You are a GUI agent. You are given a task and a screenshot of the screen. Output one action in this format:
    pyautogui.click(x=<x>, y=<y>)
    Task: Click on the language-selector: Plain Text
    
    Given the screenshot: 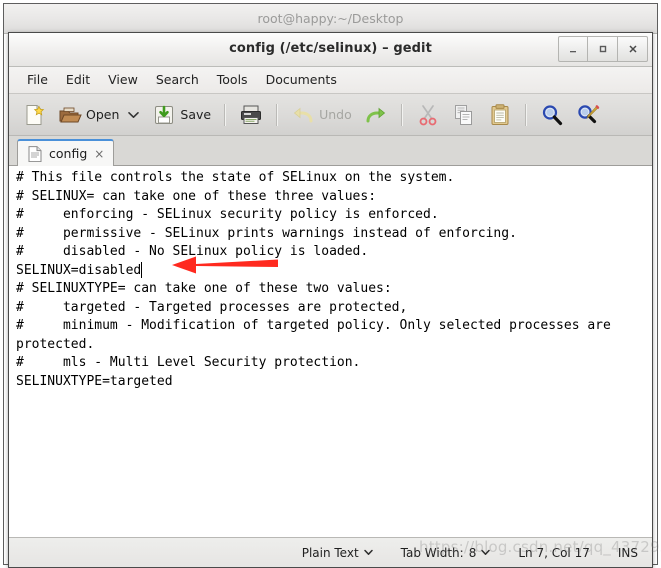 What is the action you would take?
    pyautogui.click(x=337, y=553)
    